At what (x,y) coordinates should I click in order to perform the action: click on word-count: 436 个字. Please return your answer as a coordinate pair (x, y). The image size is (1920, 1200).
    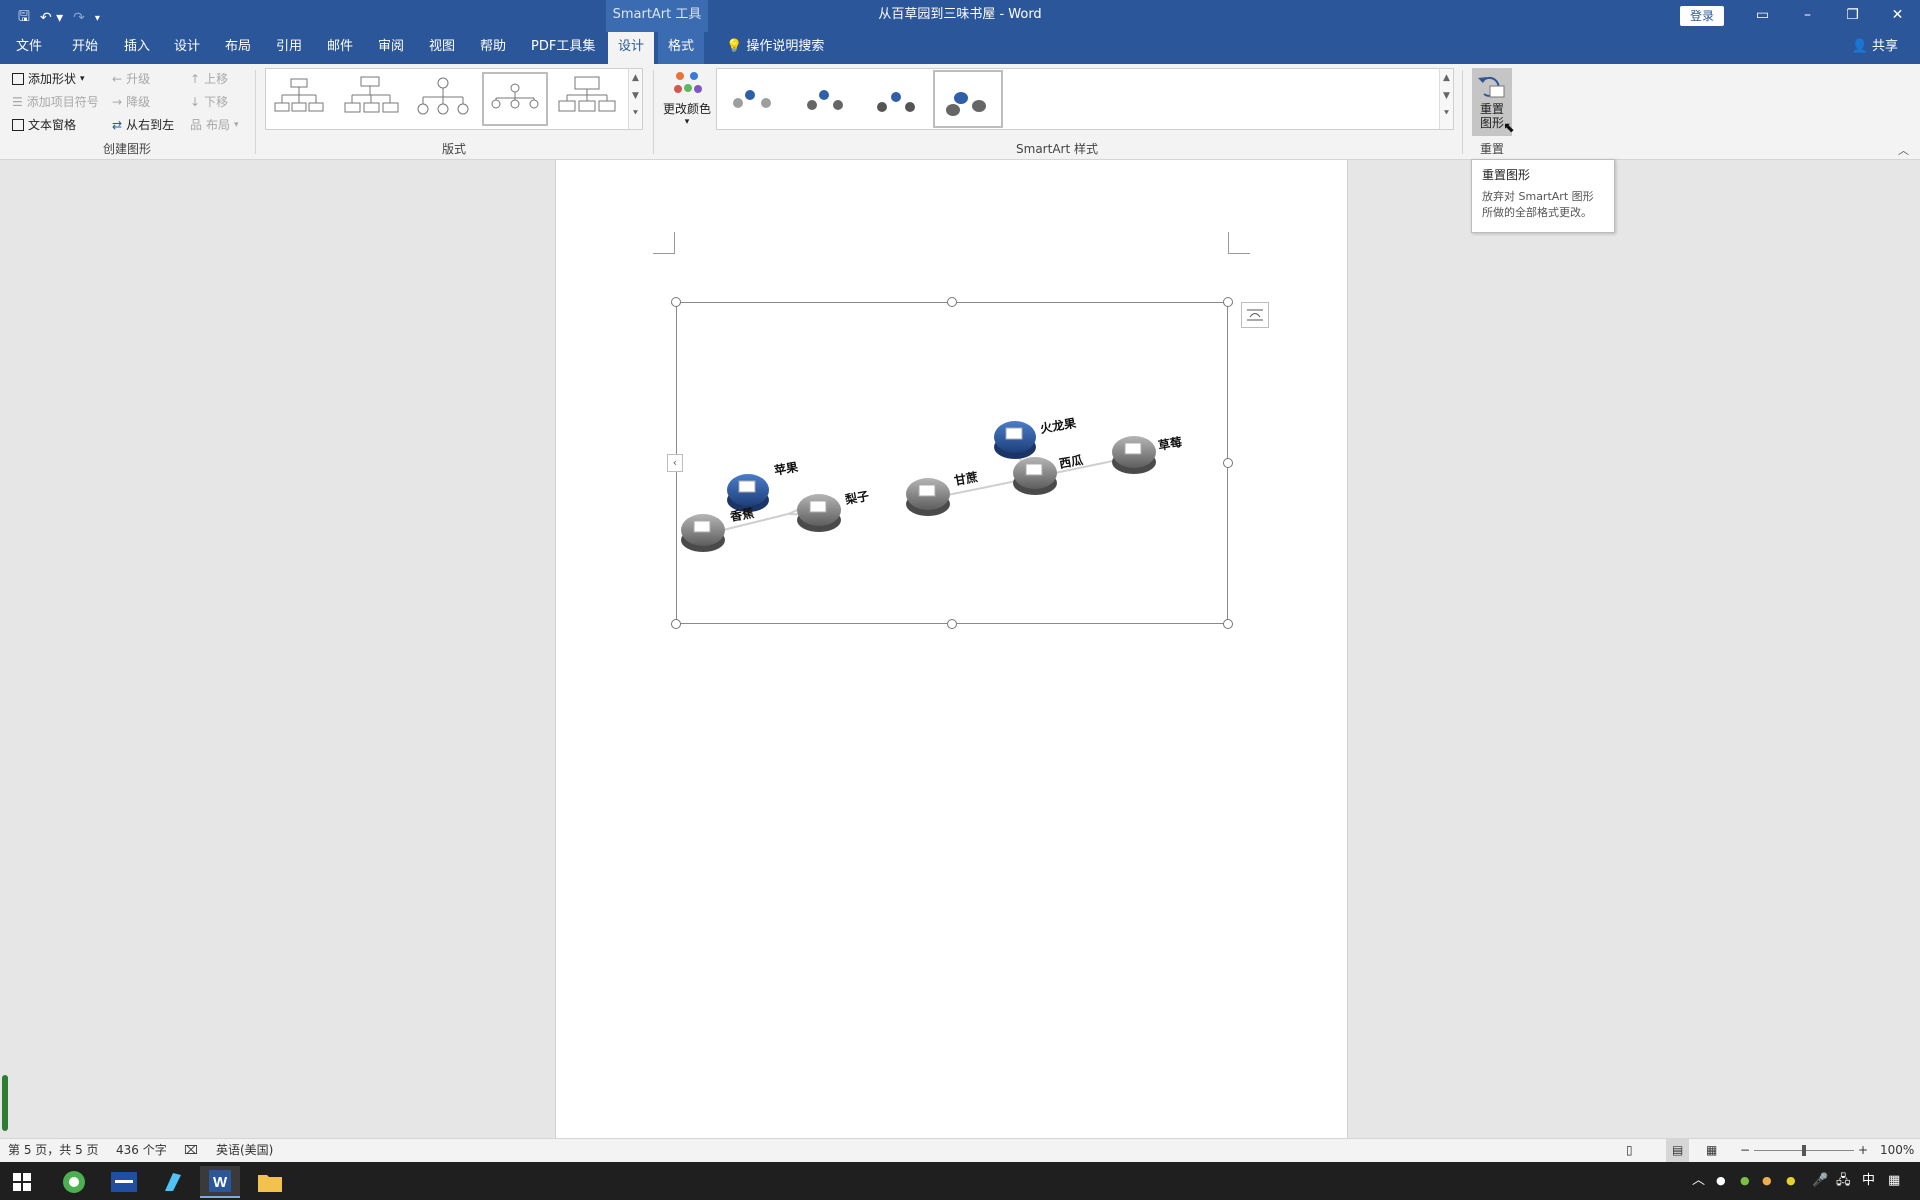
    Looking at the image, I should click on (141, 1150).